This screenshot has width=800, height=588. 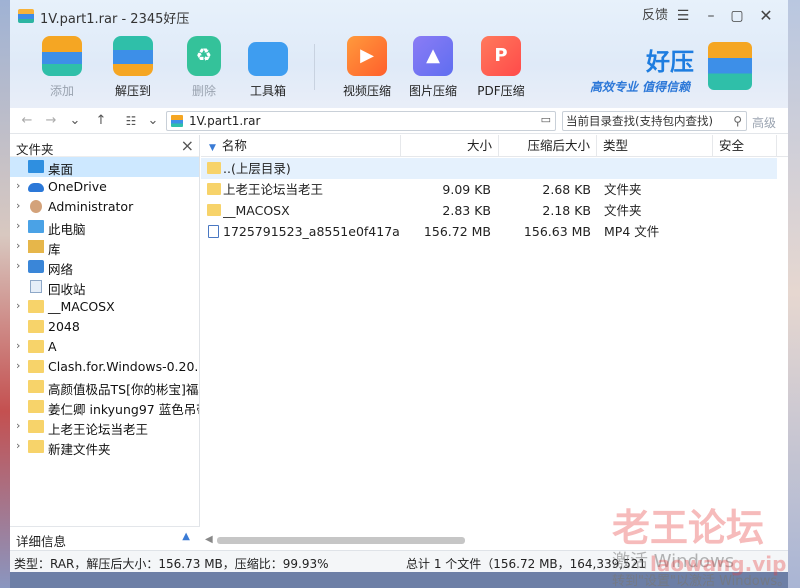 I want to click on tree-item-folder: › __MACOSX, so click(x=104, y=307).